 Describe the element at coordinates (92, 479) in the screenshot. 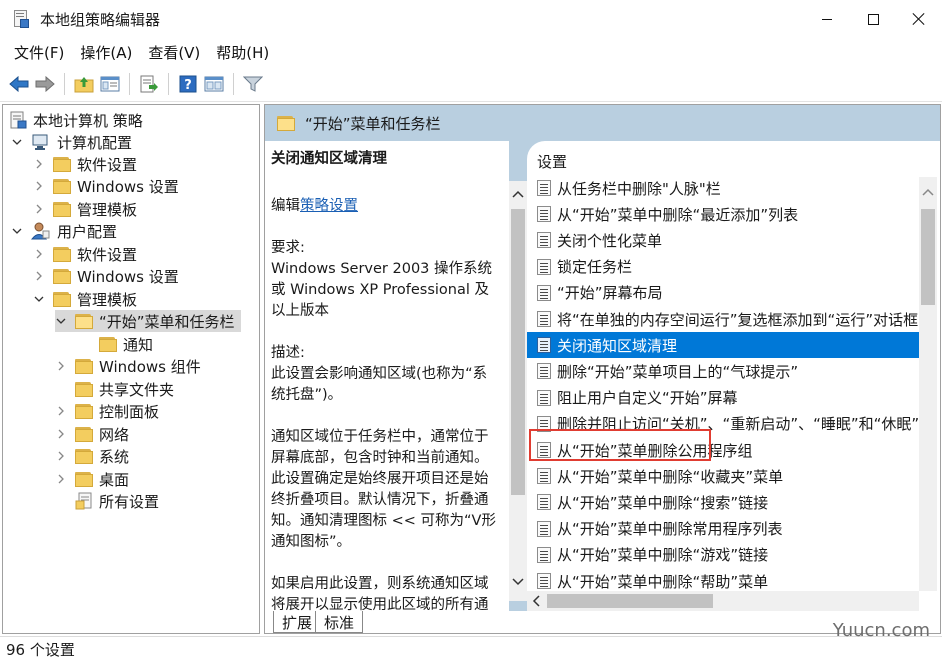

I see `tree-item-desktop: 桌面` at that location.